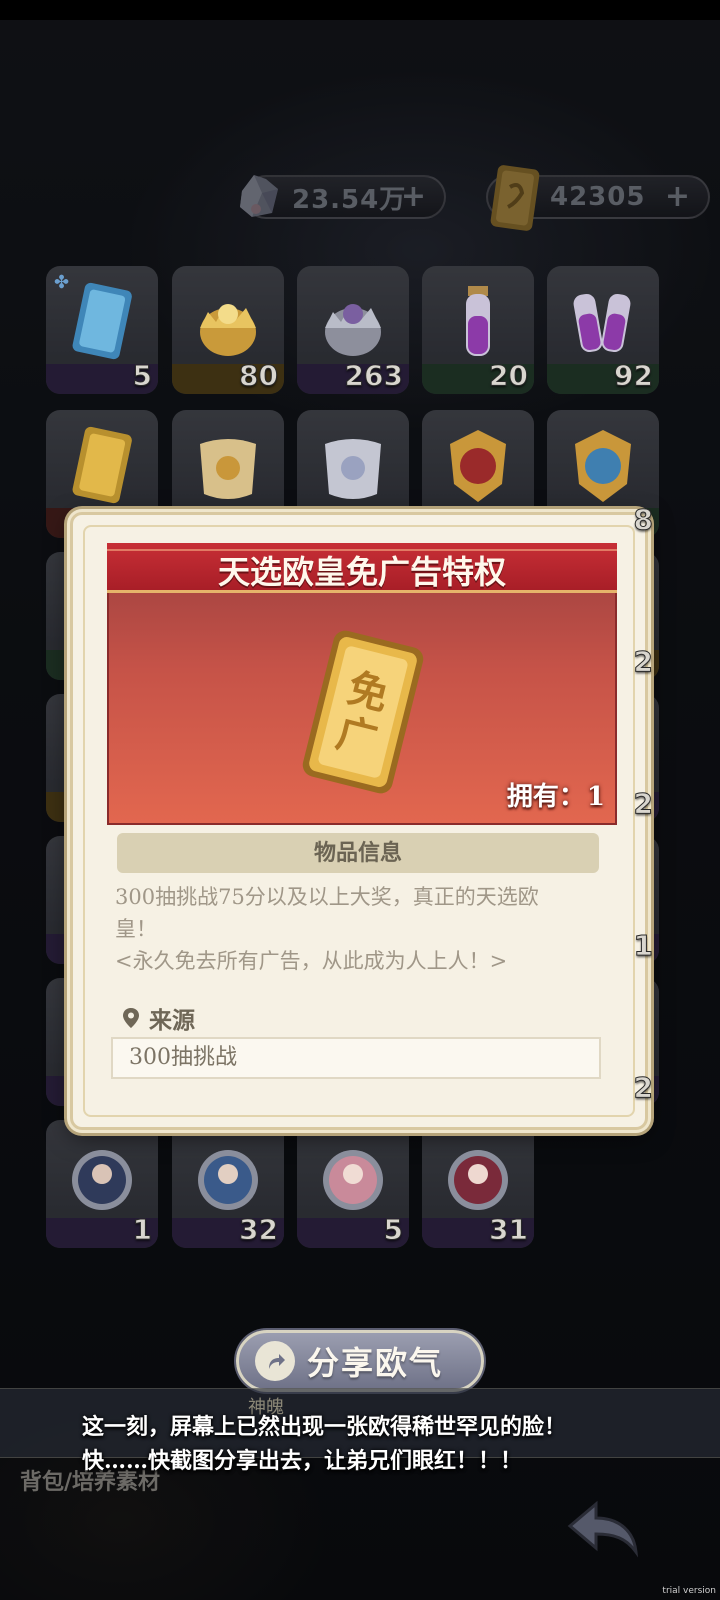  I want to click on inventory-slot: 92, so click(603, 330).